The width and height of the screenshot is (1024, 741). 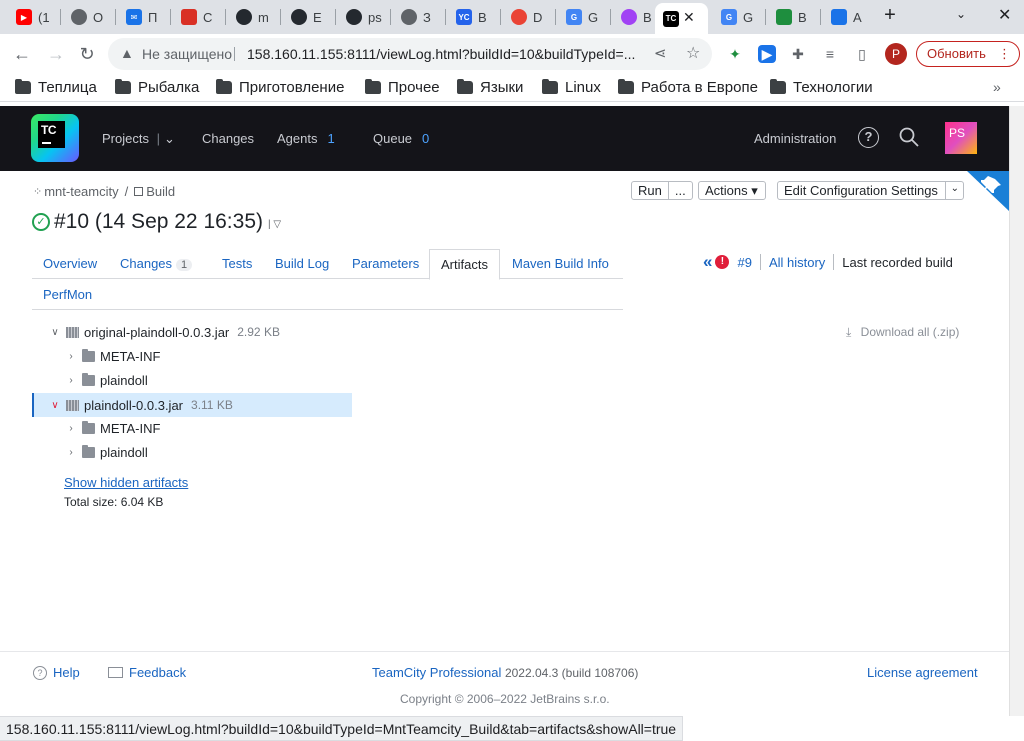 What do you see at coordinates (650, 190) in the screenshot?
I see `run-button: Run` at bounding box center [650, 190].